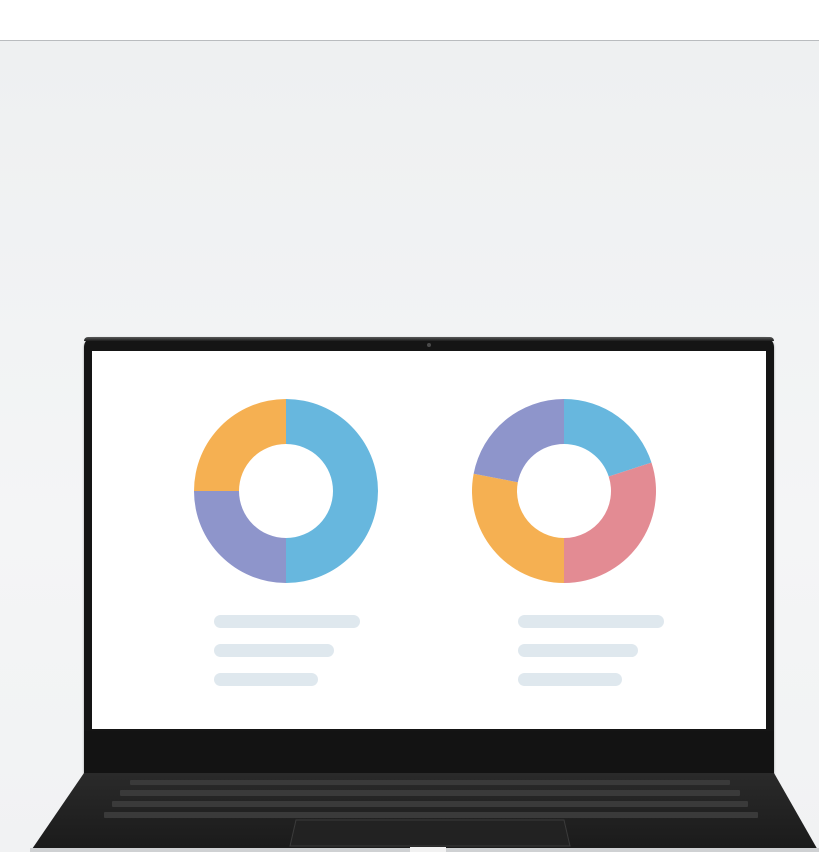 This screenshot has height=852, width=819. I want to click on base-notch, so click(428, 849).